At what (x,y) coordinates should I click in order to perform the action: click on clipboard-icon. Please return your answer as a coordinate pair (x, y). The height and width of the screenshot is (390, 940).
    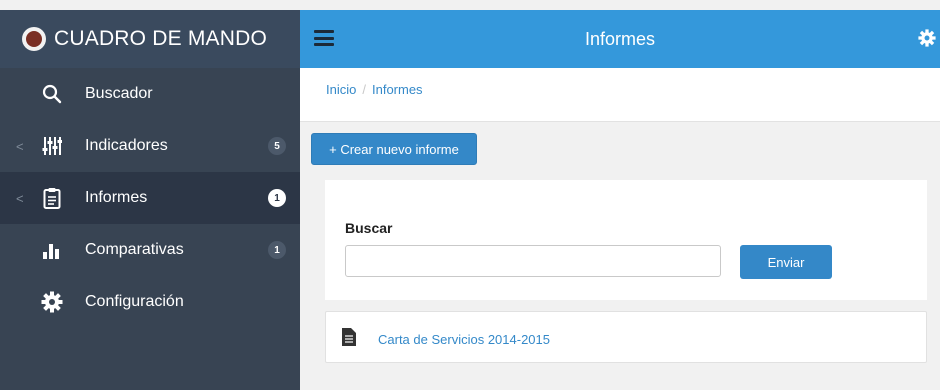
    Looking at the image, I should click on (52, 198).